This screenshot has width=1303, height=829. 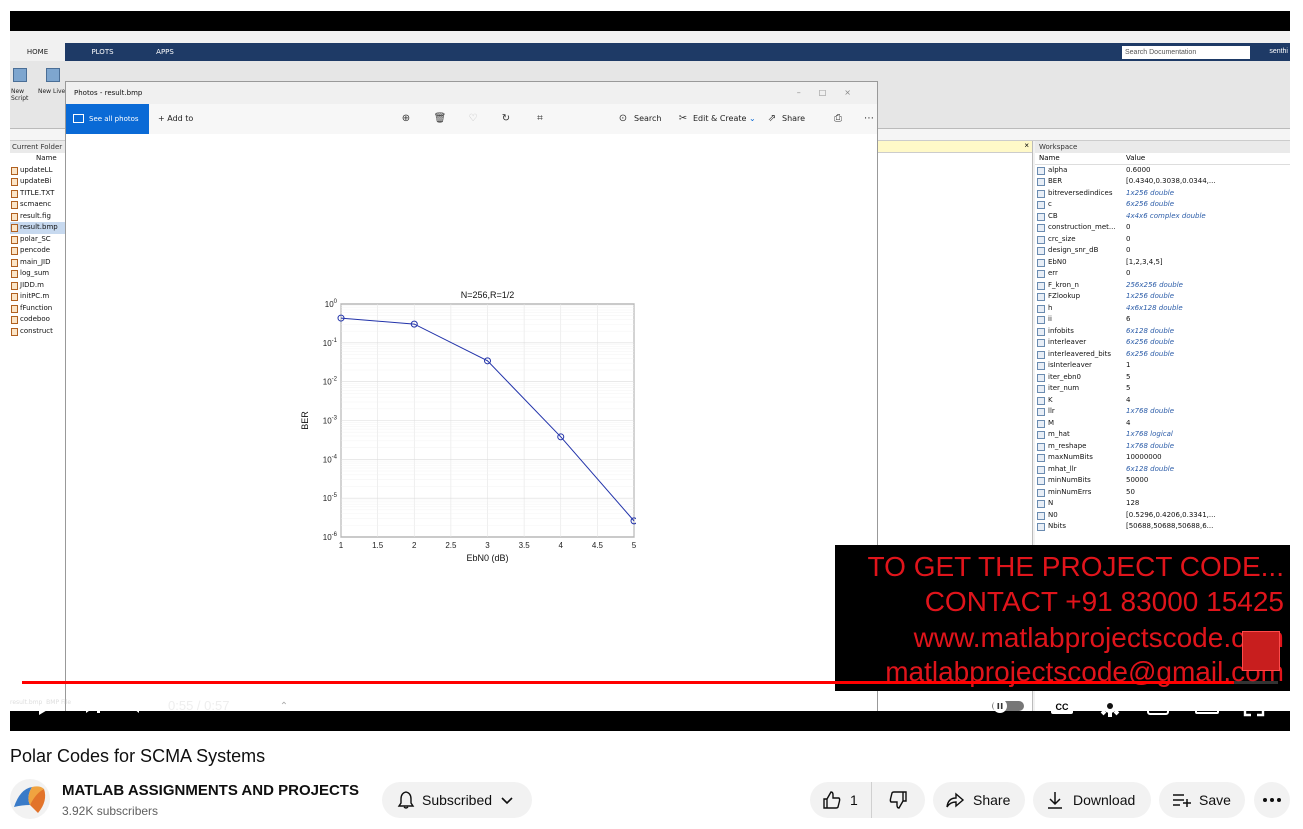 I want to click on workspace-row: N 128, so click(x=1162, y=504).